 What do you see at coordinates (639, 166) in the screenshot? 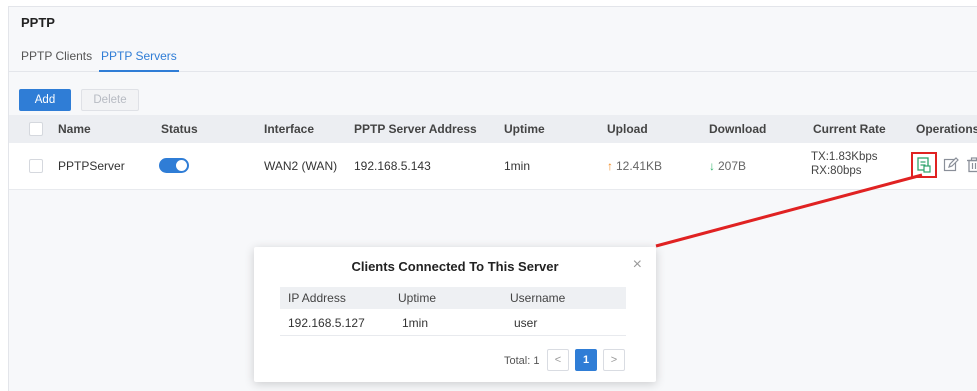
I see `upload-value: 12.41KB` at bounding box center [639, 166].